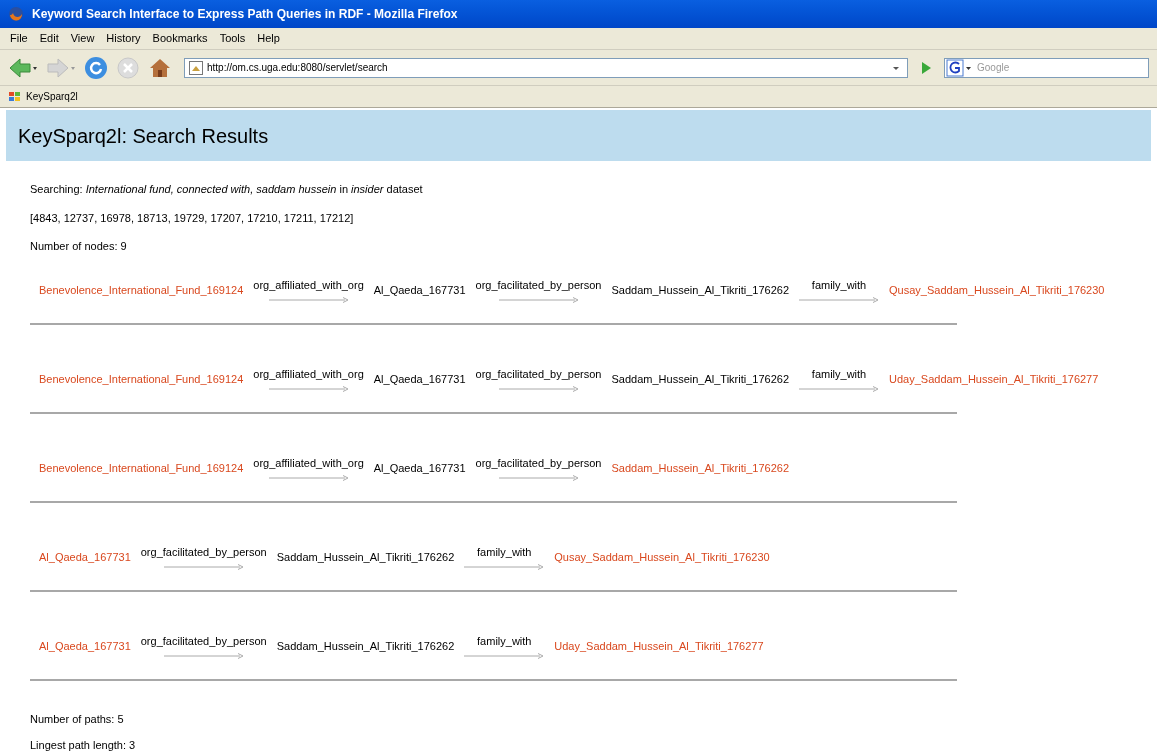 Image resolution: width=1157 pixels, height=755 pixels. What do you see at coordinates (23, 67) in the screenshot?
I see `back-icon` at bounding box center [23, 67].